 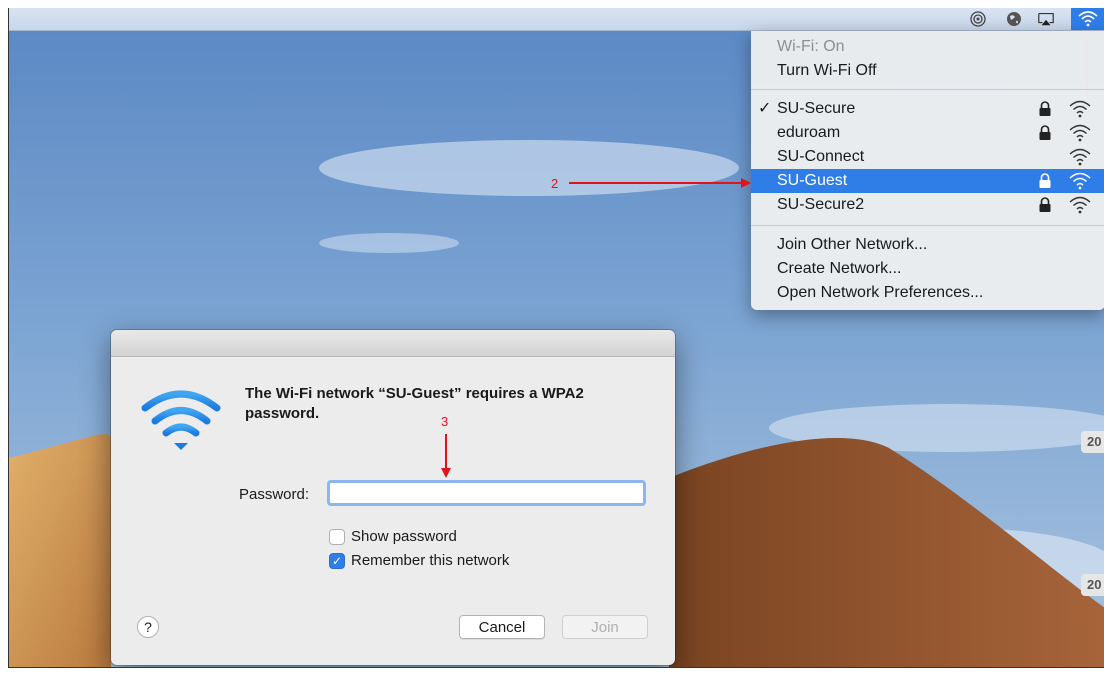 I want to click on airplay-icon, so click(x=1046, y=19).